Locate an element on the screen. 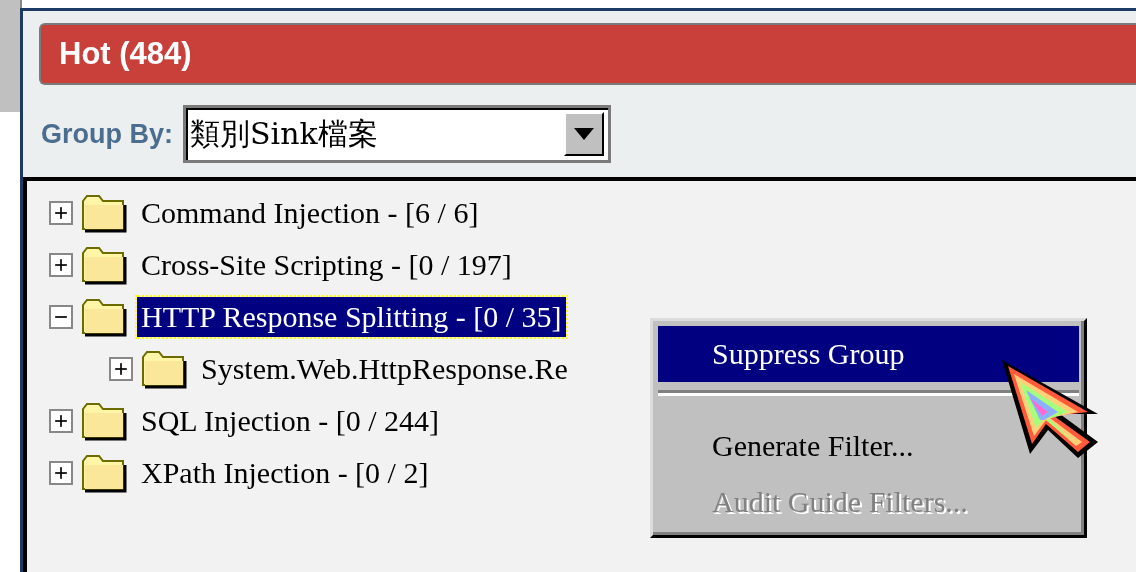  tree-item: Cross-Site Scripting - [0 / 197] is located at coordinates (326, 265).